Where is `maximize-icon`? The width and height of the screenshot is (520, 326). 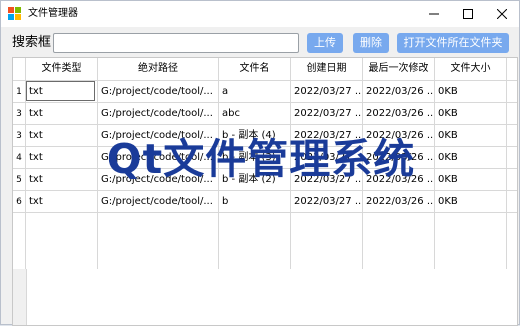
maximize-icon is located at coordinates (468, 14).